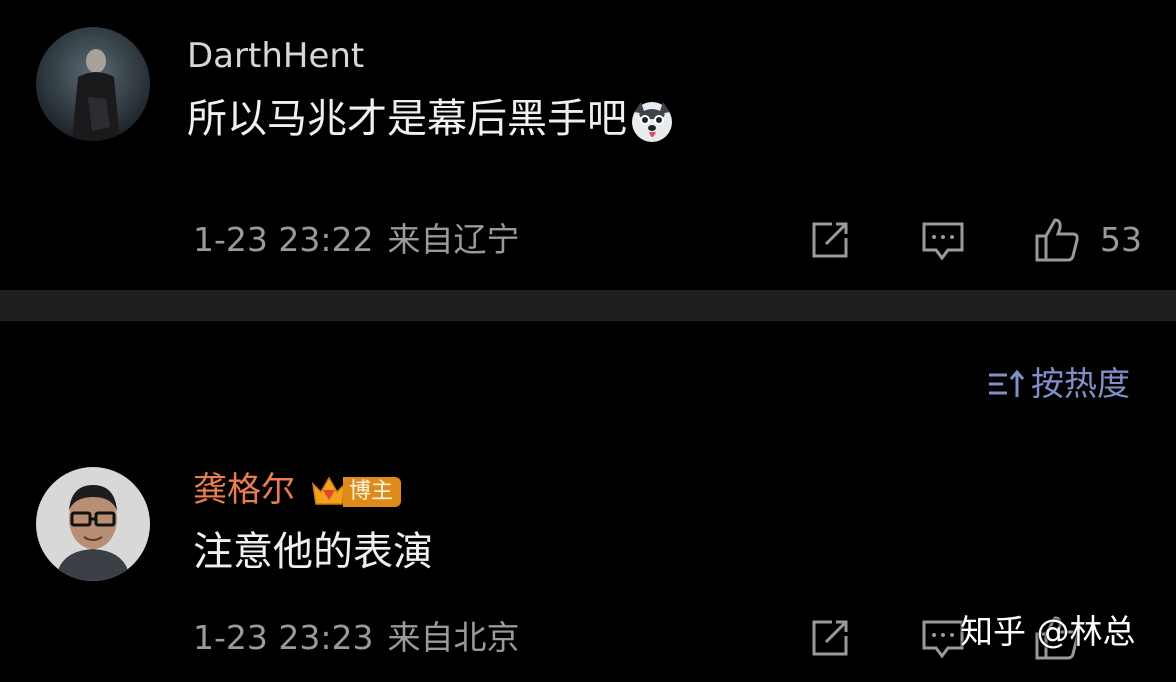  Describe the element at coordinates (313, 552) in the screenshot. I see `comment-text: 注意他的表演` at that location.